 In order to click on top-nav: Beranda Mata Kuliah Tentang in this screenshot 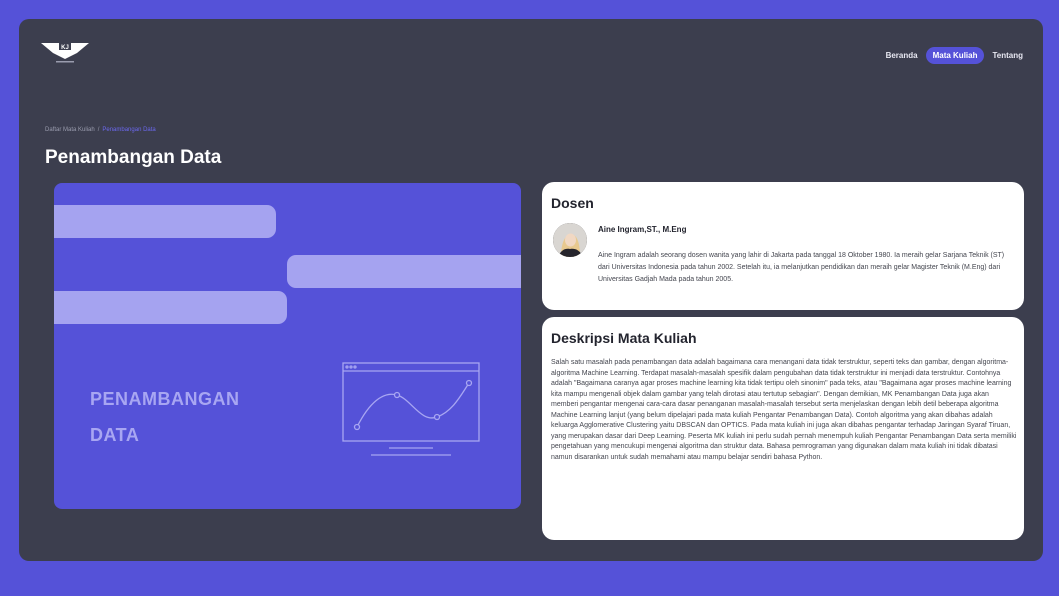, I will do `click(954, 55)`.